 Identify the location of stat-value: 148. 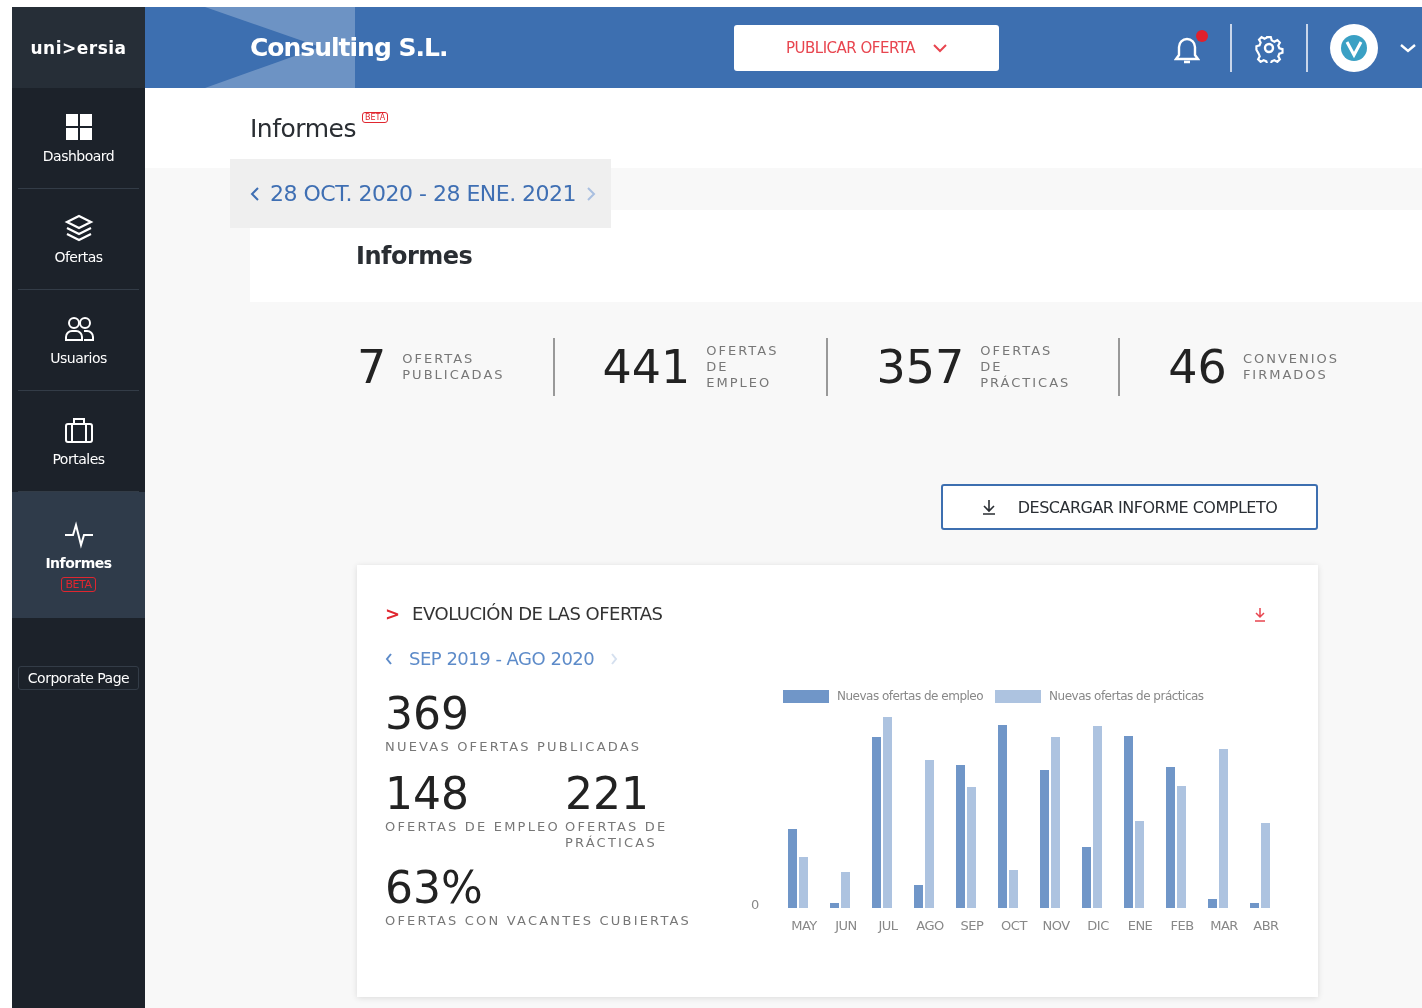
(427, 794).